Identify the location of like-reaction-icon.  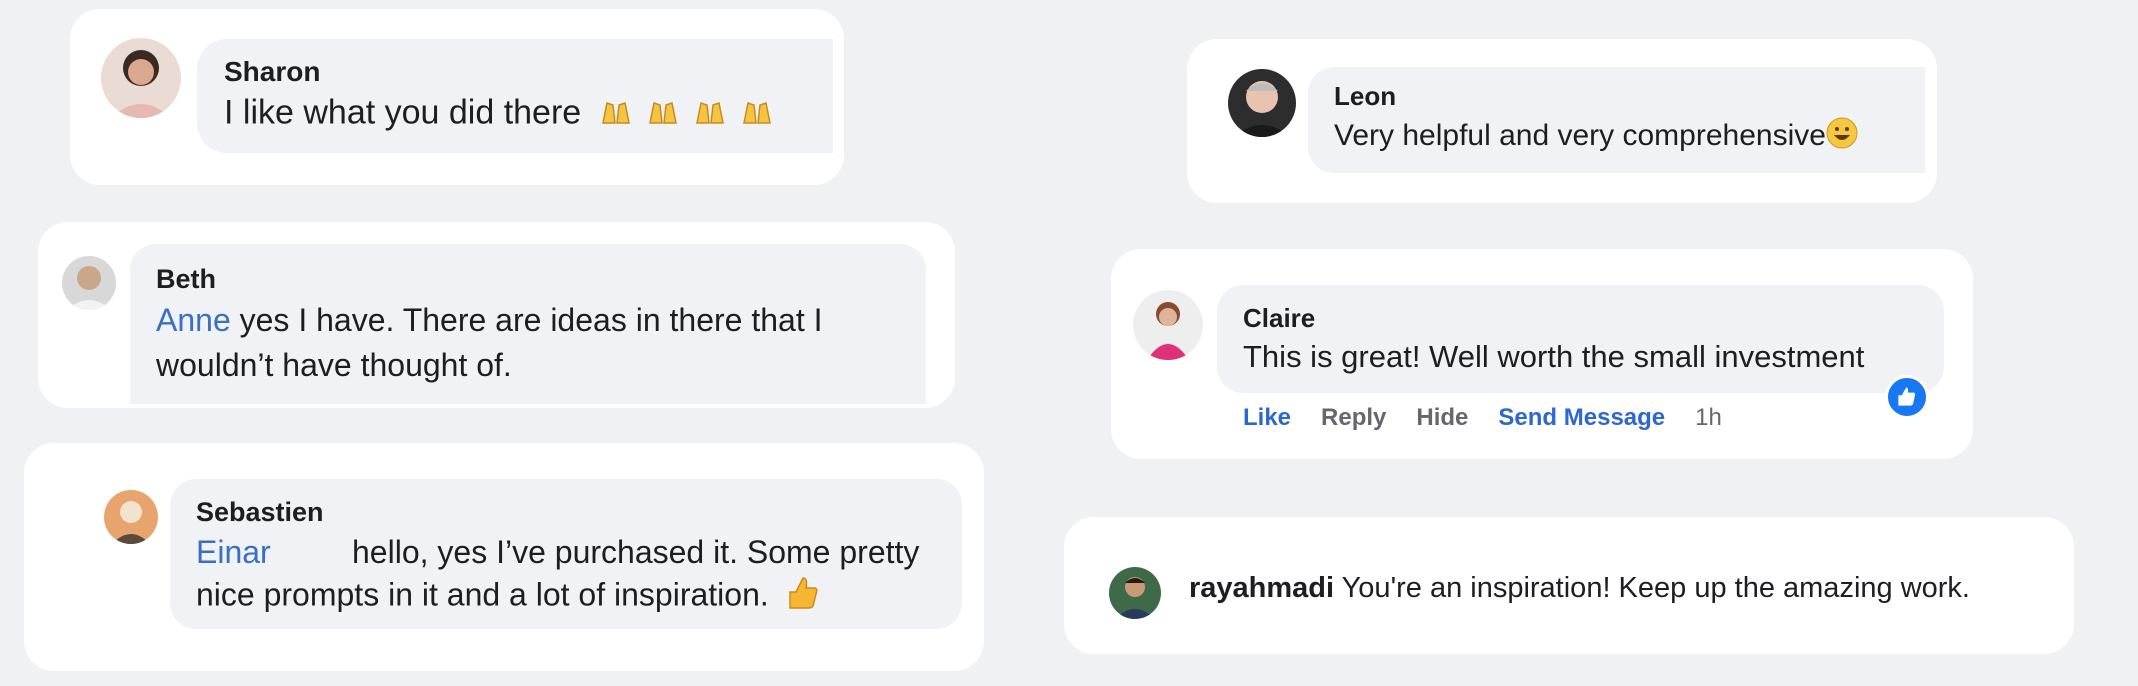
(1907, 397).